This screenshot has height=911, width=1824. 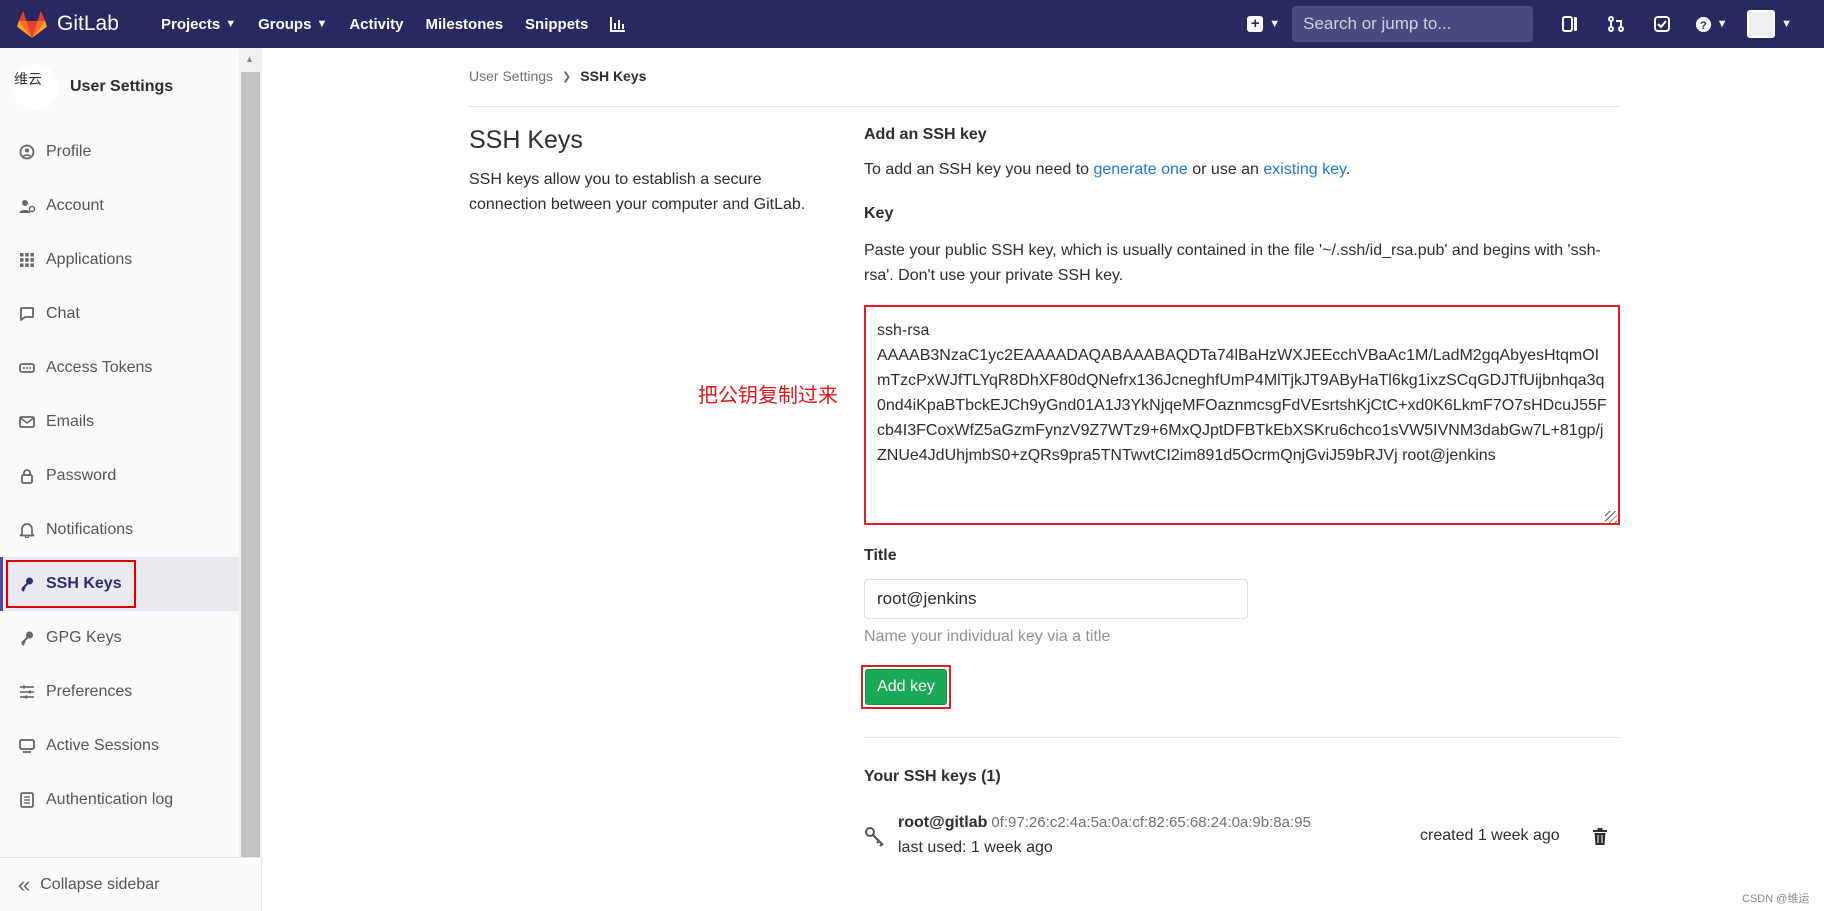 What do you see at coordinates (1600, 837) in the screenshot?
I see `trash-icon` at bounding box center [1600, 837].